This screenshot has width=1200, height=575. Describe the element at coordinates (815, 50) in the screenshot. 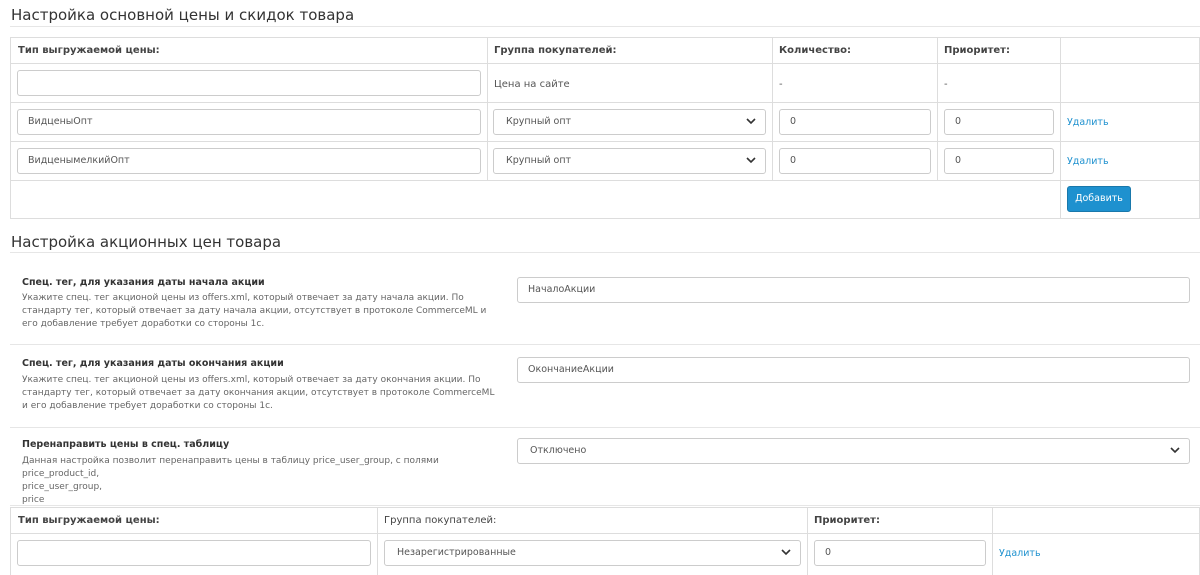

I see `header-quantity: Количество:` at that location.